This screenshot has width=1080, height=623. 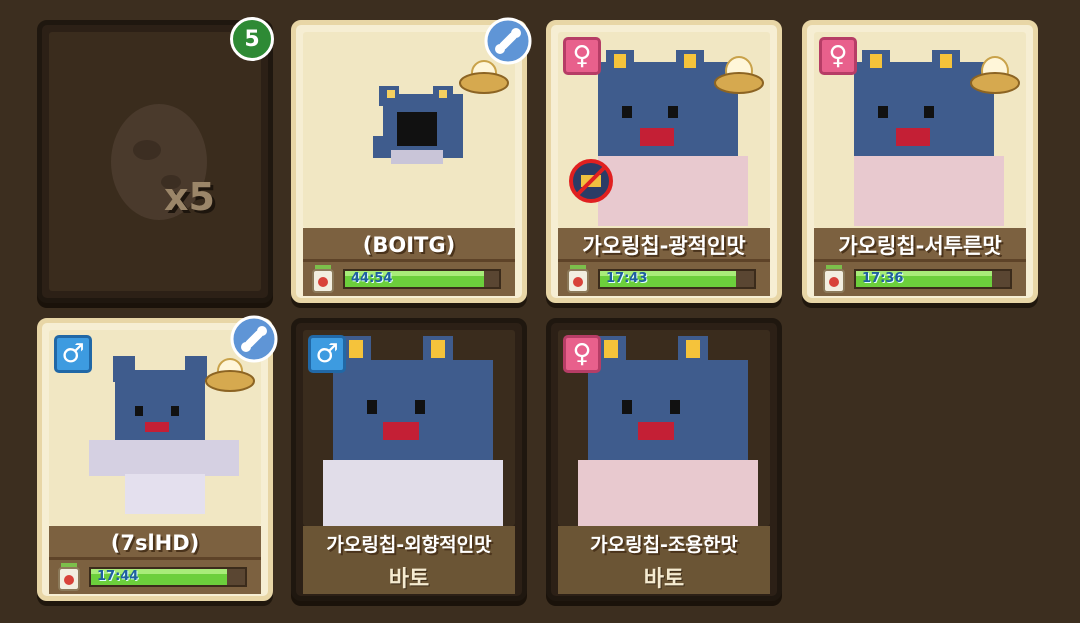 I want to click on hatch-slot-card: (BOITG) 44:54, so click(x=411, y=160).